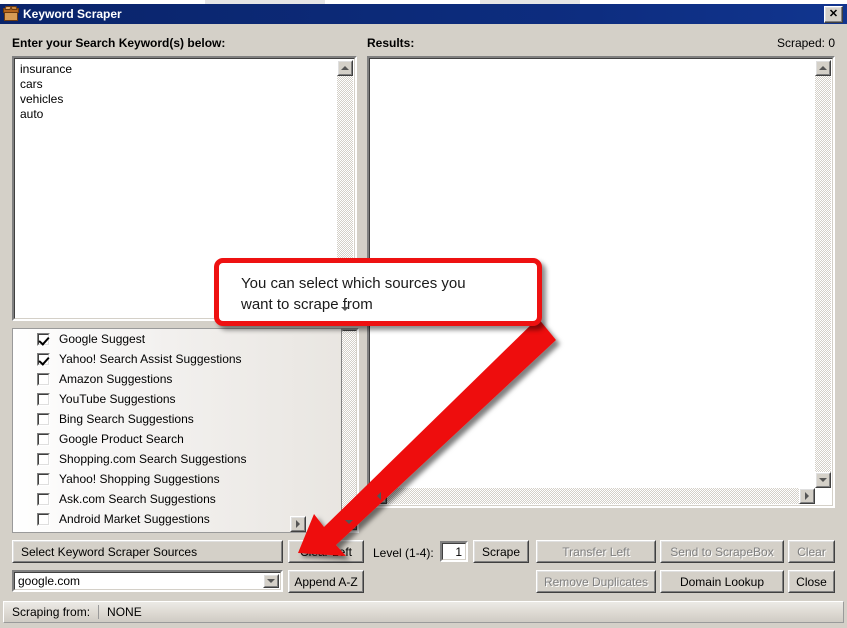  What do you see at coordinates (72, 14) in the screenshot?
I see `window-title: Keyword Scraper` at bounding box center [72, 14].